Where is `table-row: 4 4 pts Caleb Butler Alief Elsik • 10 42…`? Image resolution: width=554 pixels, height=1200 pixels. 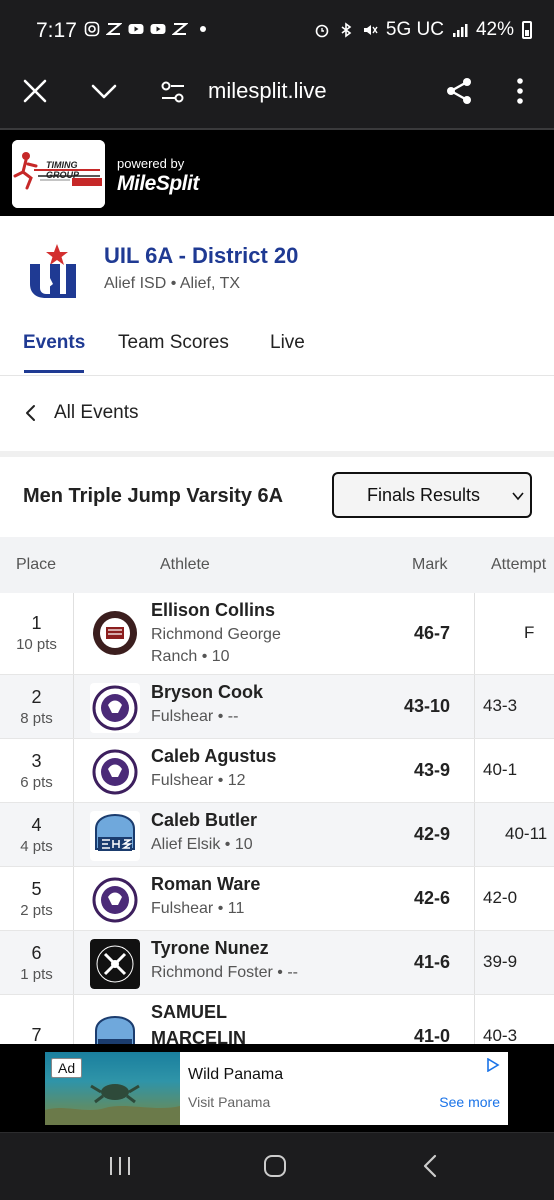
table-row: 4 4 pts Caleb Butler Alief Elsik • 10 42… is located at coordinates (277, 835).